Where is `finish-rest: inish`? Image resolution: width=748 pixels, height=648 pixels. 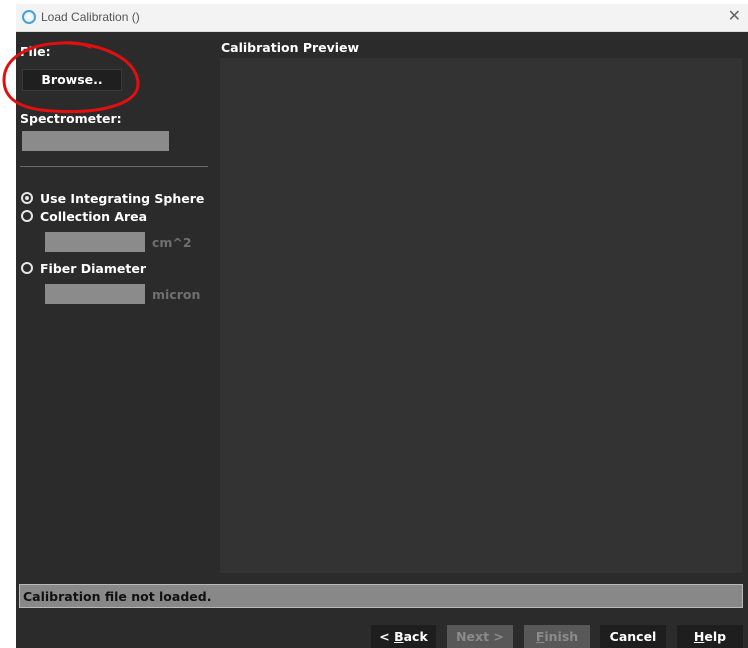 finish-rest: inish is located at coordinates (561, 636).